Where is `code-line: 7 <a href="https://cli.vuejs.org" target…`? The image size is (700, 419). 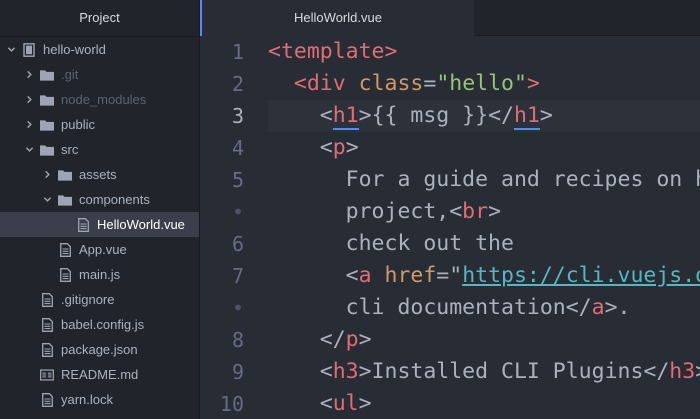 code-line: 7 <a href="https://cli.vuejs.org" target… is located at coordinates (450, 276).